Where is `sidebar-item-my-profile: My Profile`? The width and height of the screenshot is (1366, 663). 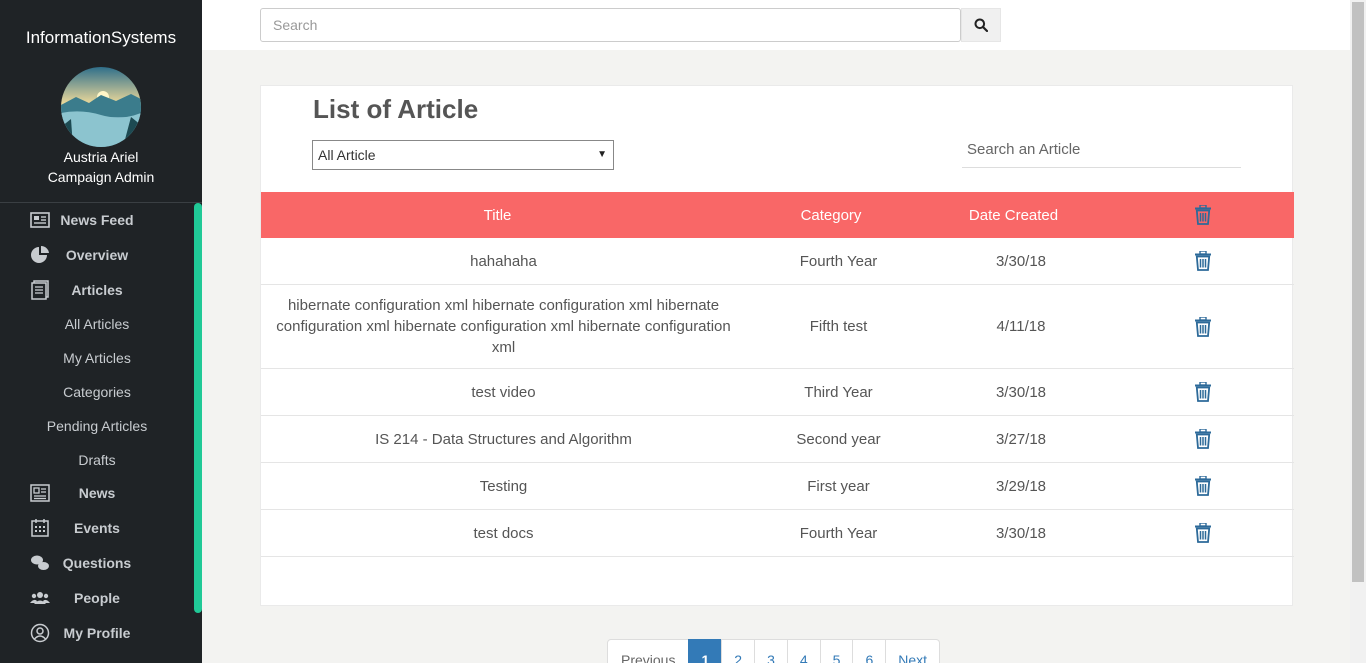
sidebar-item-my-profile: My Profile is located at coordinates (97, 633).